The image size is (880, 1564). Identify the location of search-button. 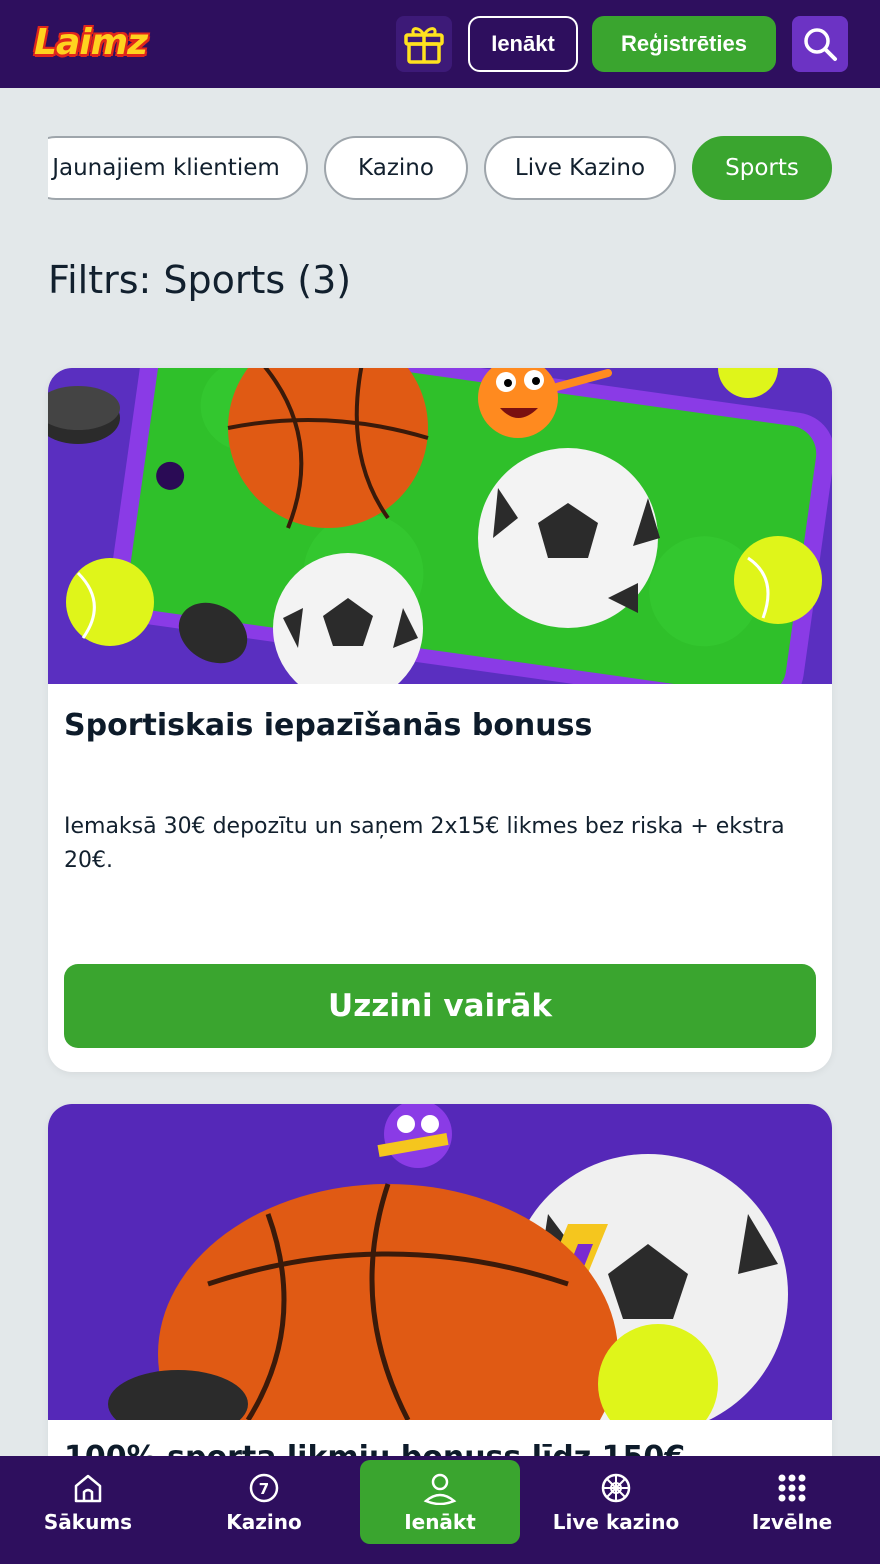
(820, 44).